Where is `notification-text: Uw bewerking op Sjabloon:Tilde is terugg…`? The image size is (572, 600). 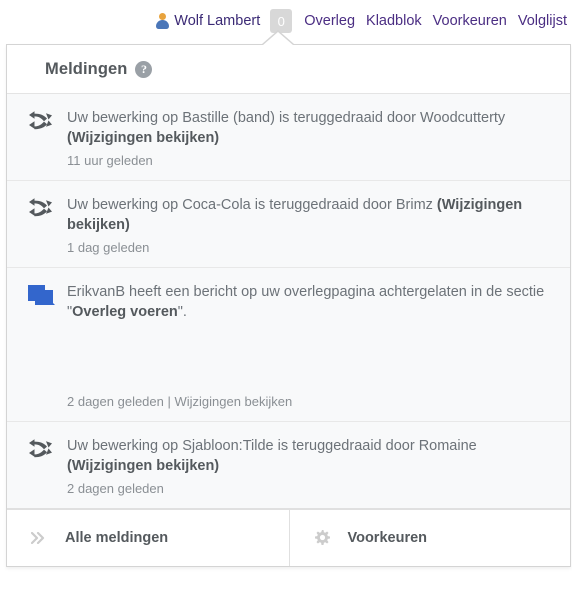 notification-text: Uw bewerking op Sjabloon:Tilde is terugg… is located at coordinates (310, 456).